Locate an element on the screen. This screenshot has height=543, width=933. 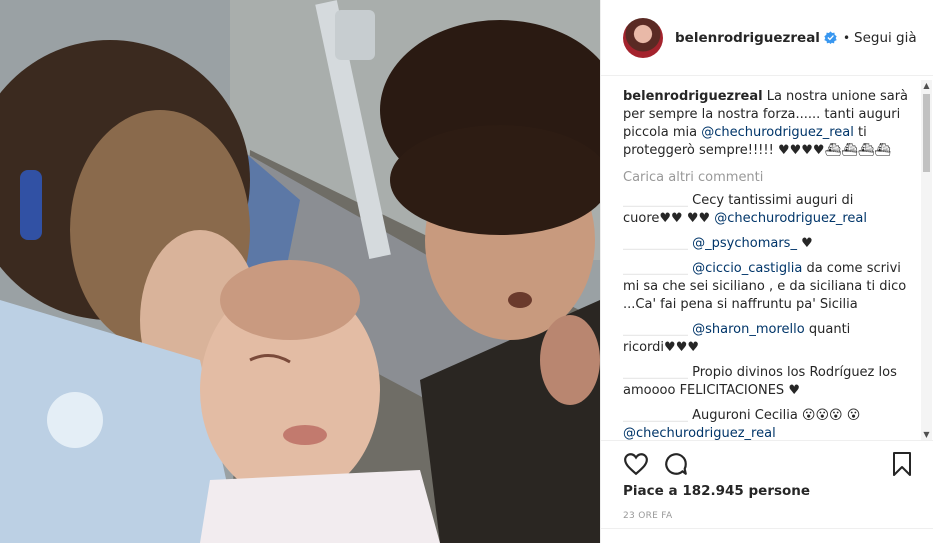
comment-text: Auguroni Cecilia 😮😮😮 😮 is located at coordinates (776, 415).